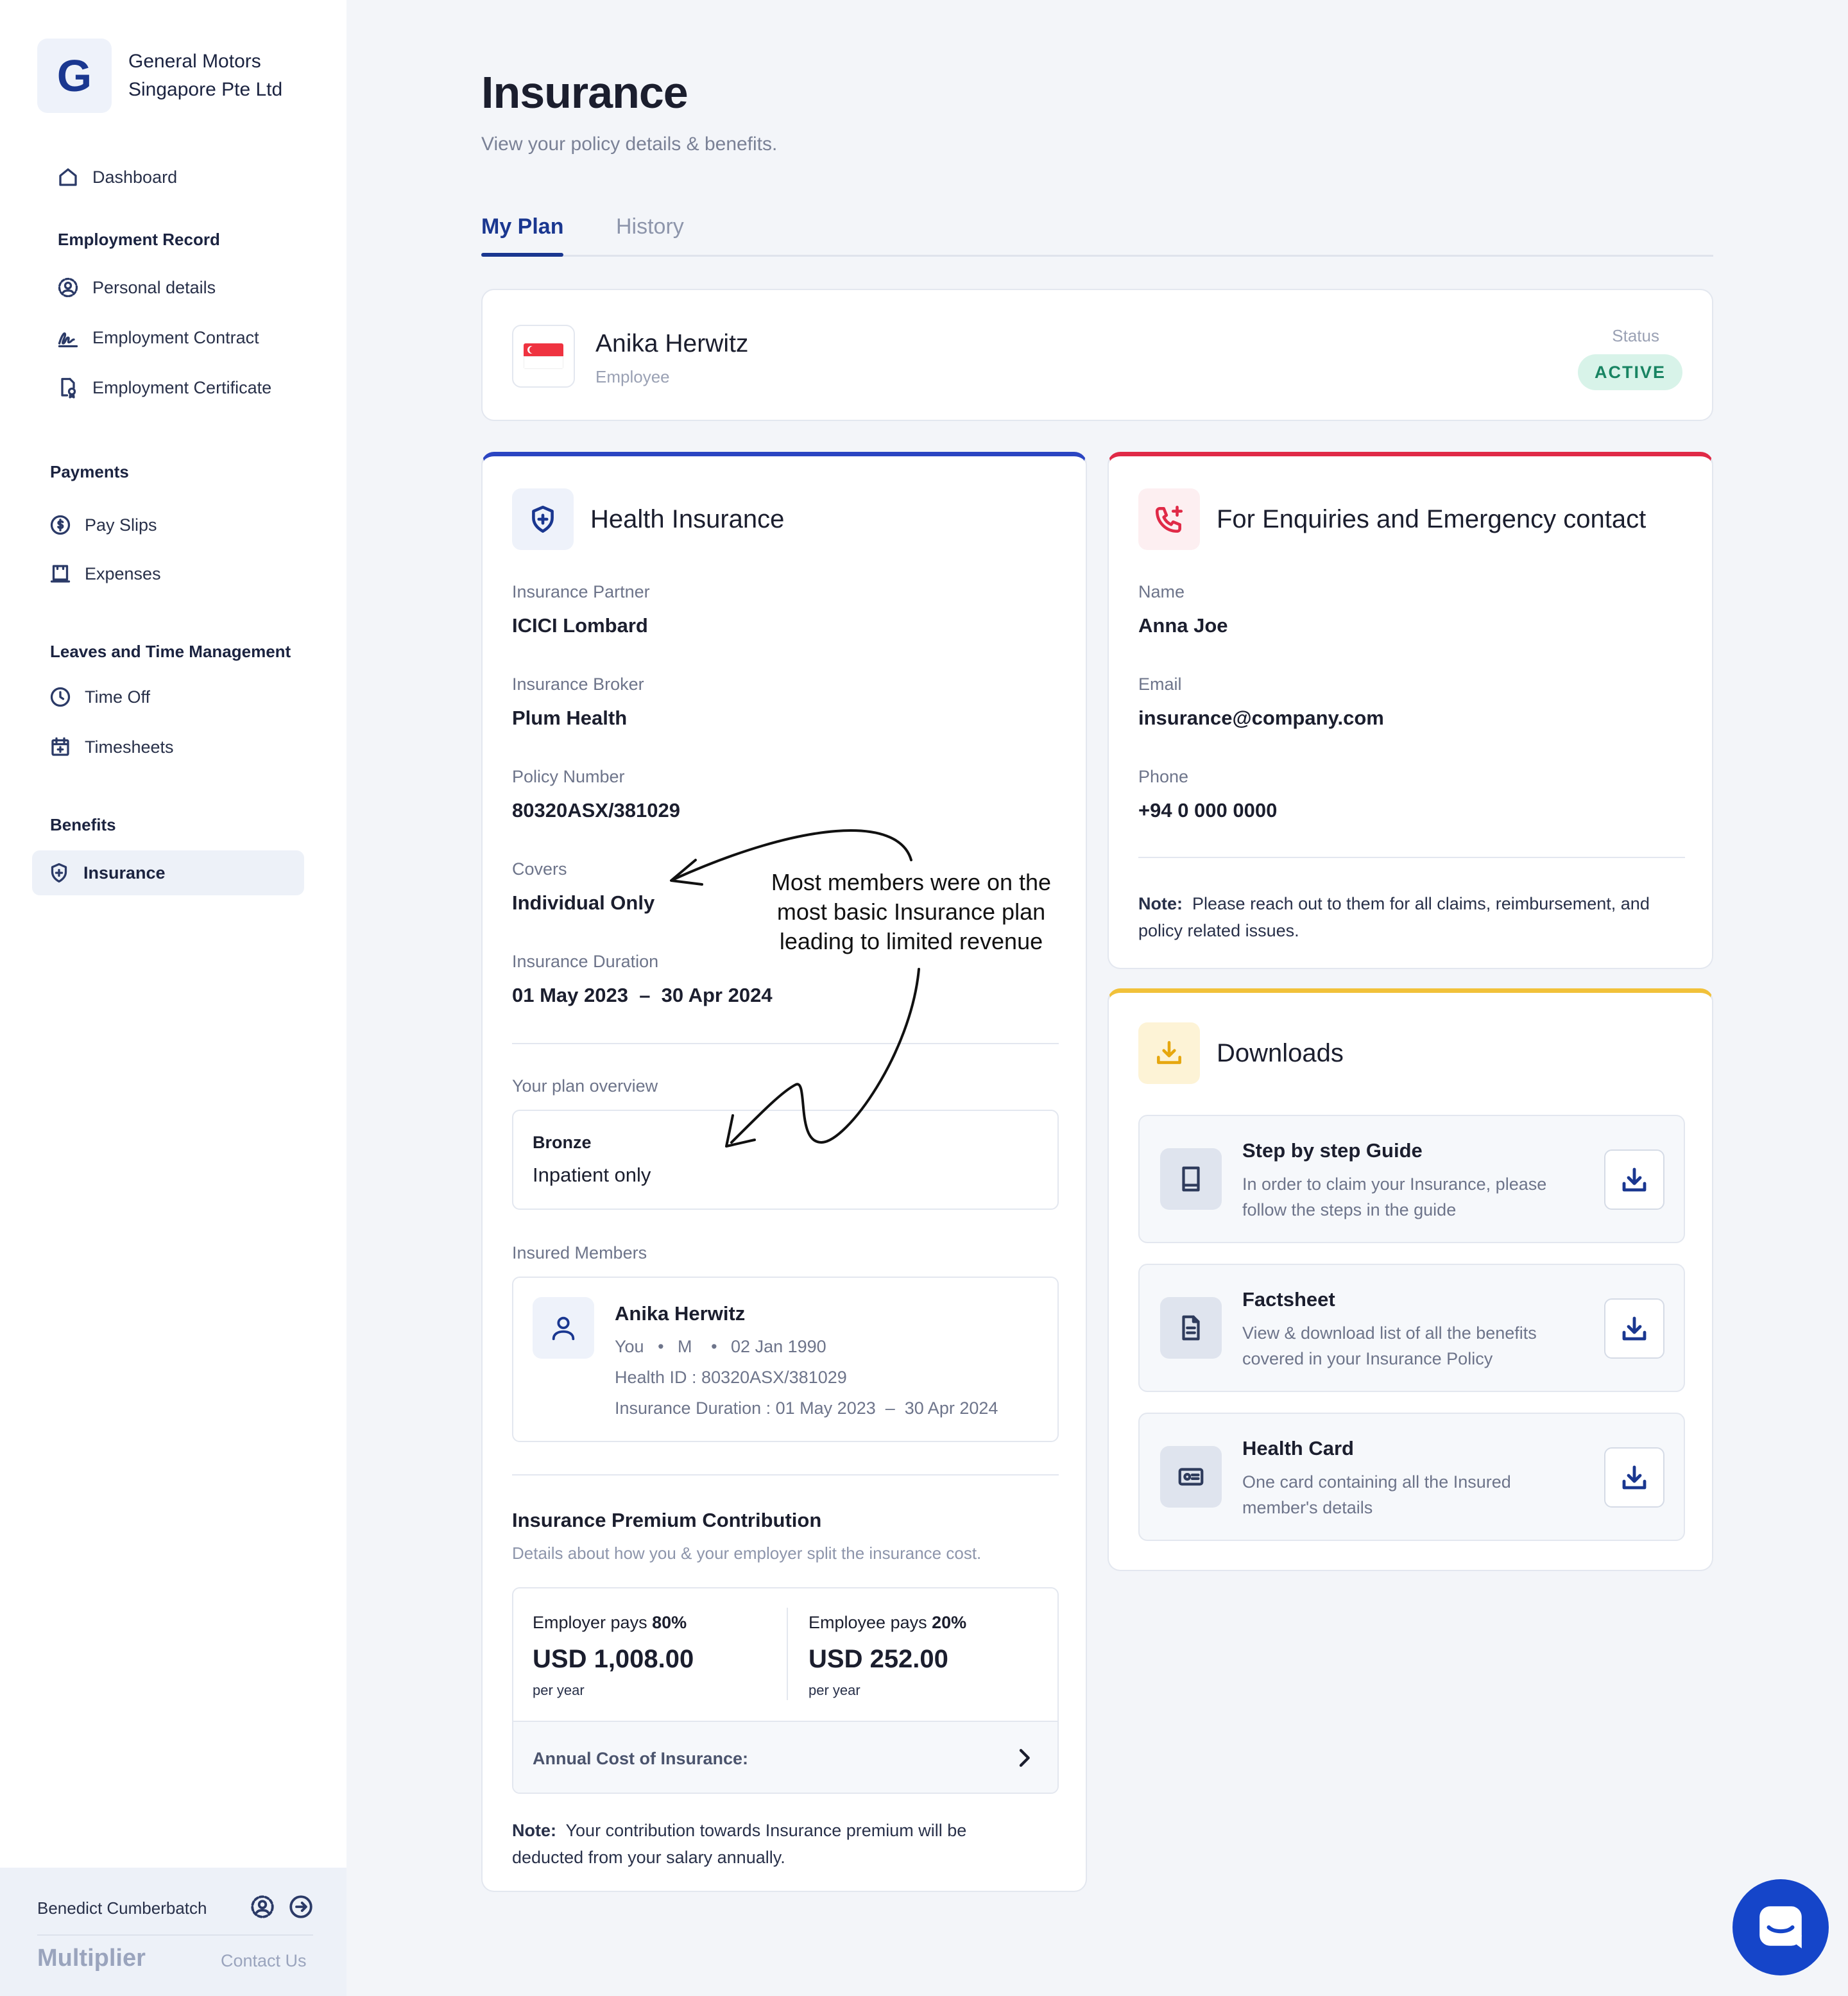 The height and width of the screenshot is (1996, 1848). I want to click on plan-overview-label: Your plan overview, so click(585, 1086).